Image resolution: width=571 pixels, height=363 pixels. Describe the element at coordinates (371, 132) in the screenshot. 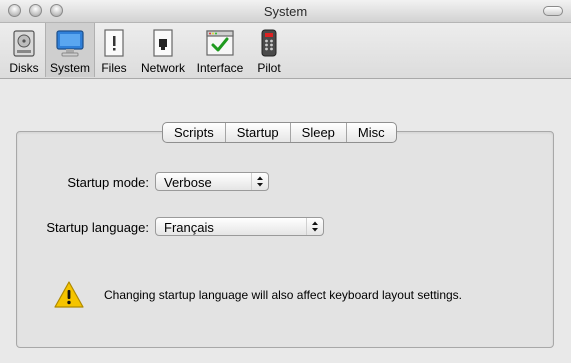

I see `tab-misc: Misc` at that location.